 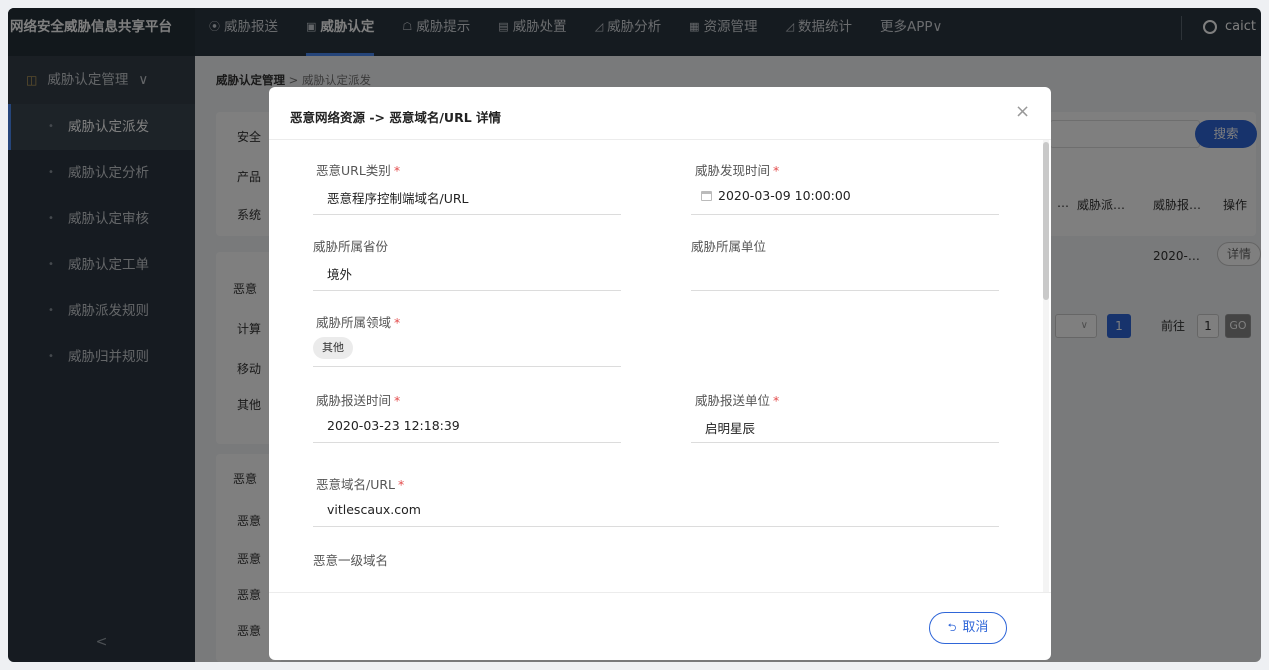 I want to click on field-value-url: vitlescaux.com, so click(x=374, y=509).